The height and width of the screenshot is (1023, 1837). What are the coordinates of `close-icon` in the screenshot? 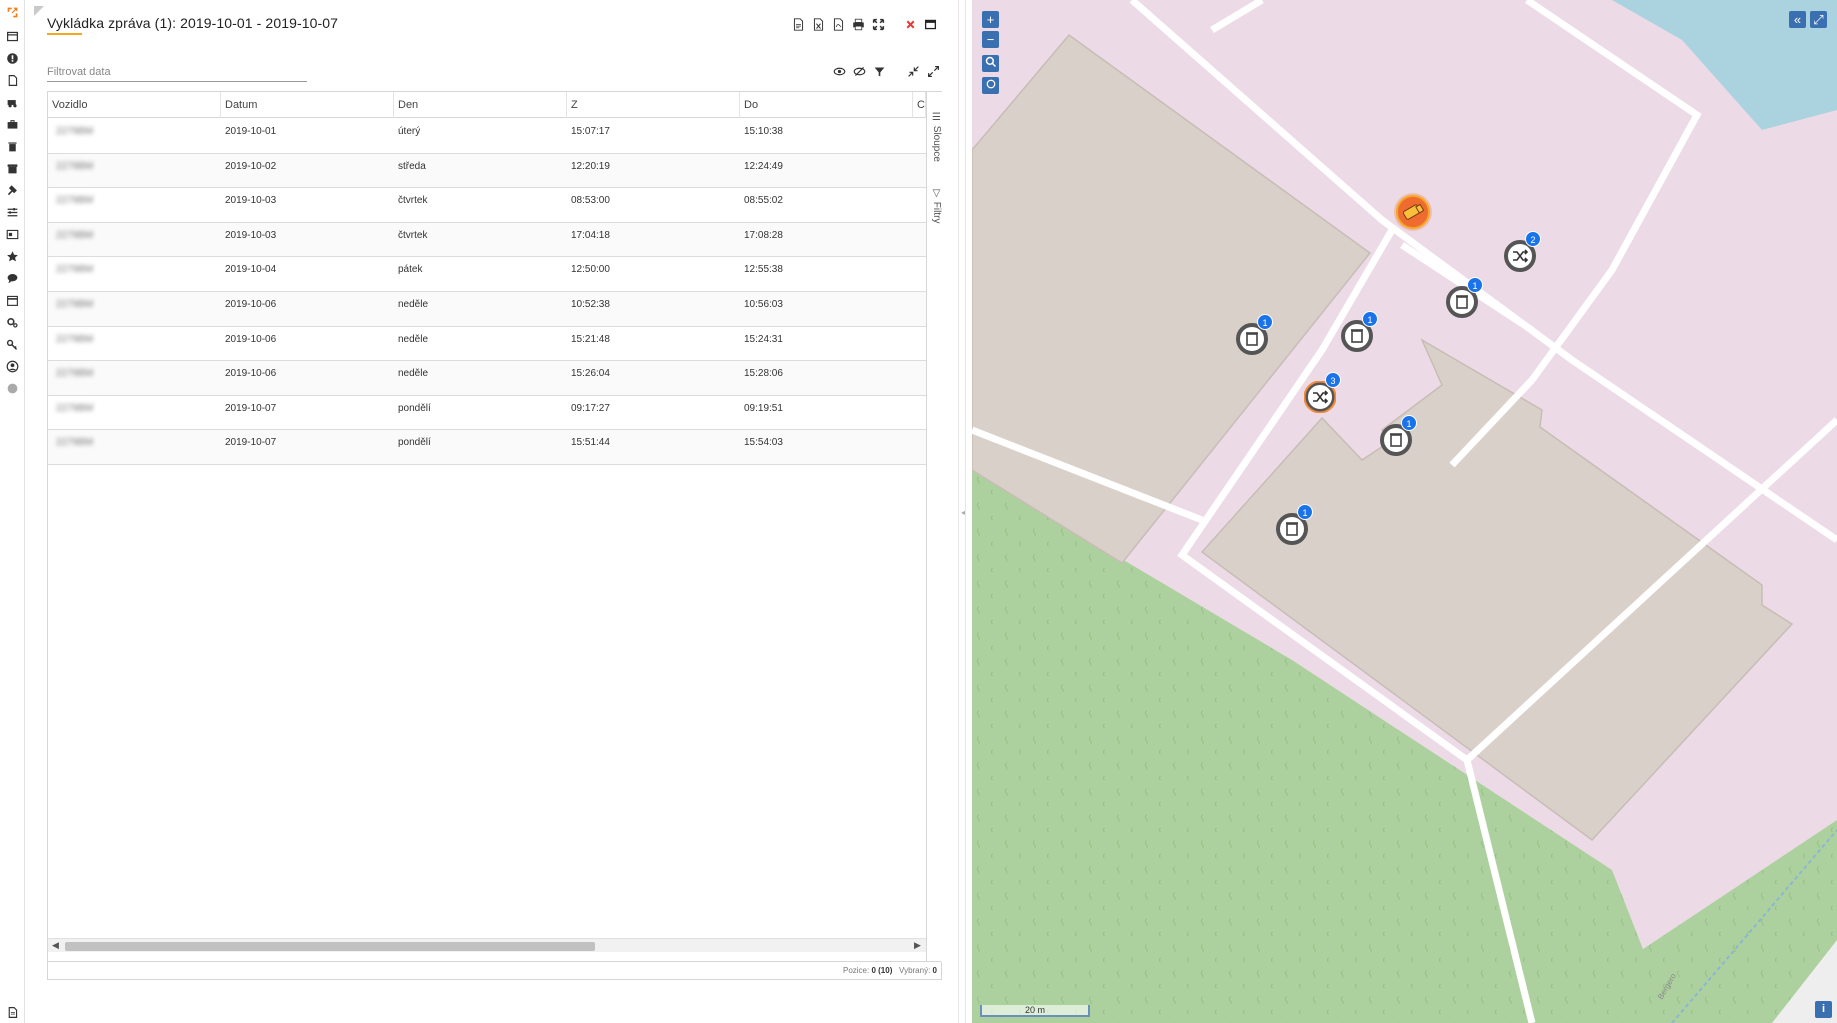 It's located at (910, 24).